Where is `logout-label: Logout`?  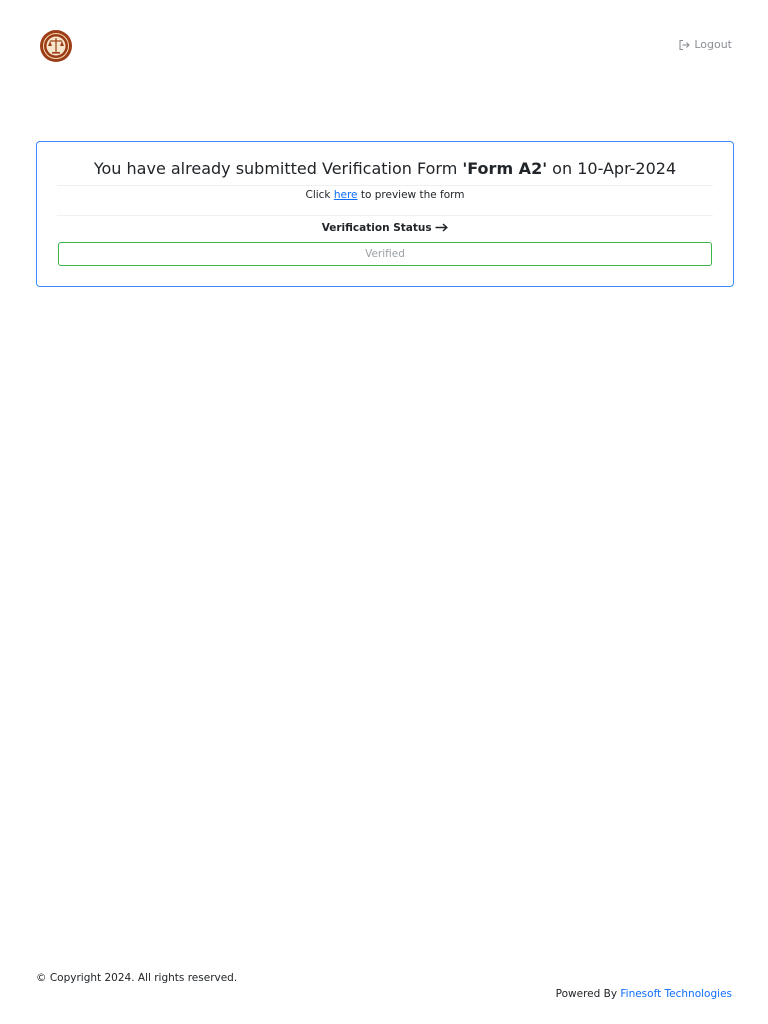 logout-label: Logout is located at coordinates (713, 44).